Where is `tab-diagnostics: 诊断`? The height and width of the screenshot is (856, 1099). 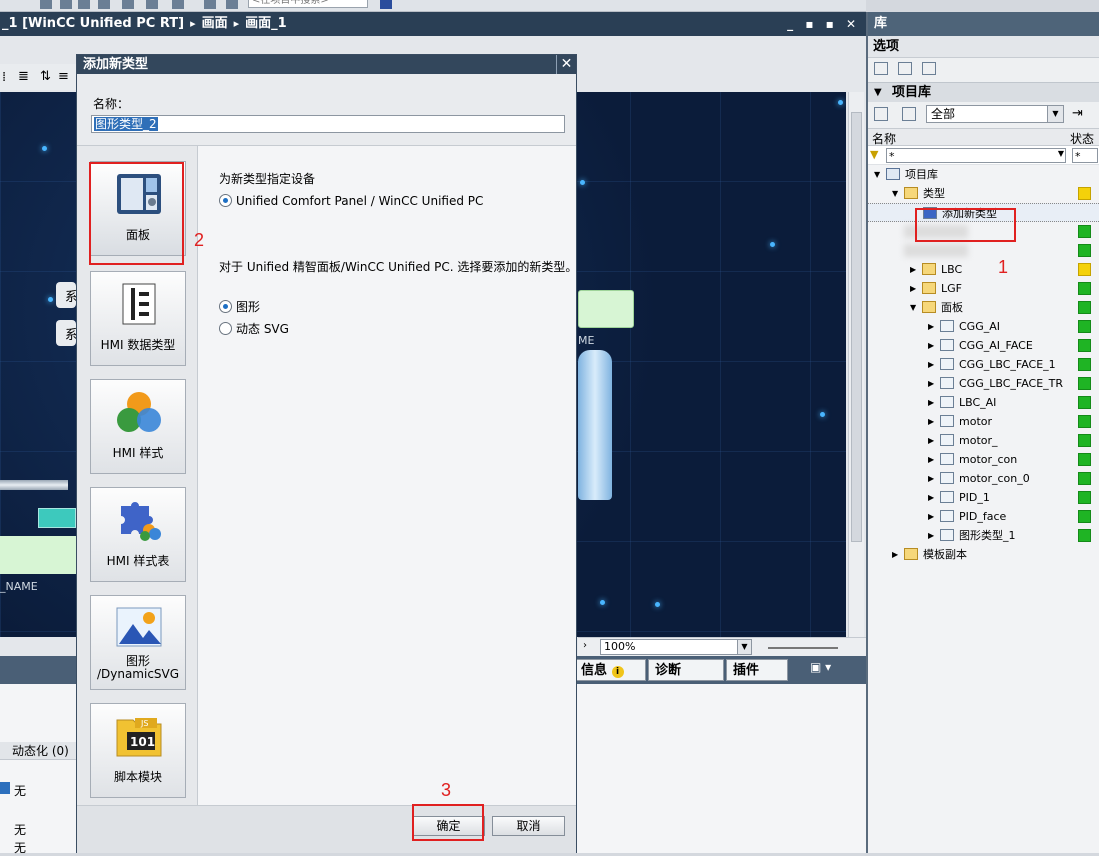
tab-diagnostics: 诊断 is located at coordinates (686, 670).